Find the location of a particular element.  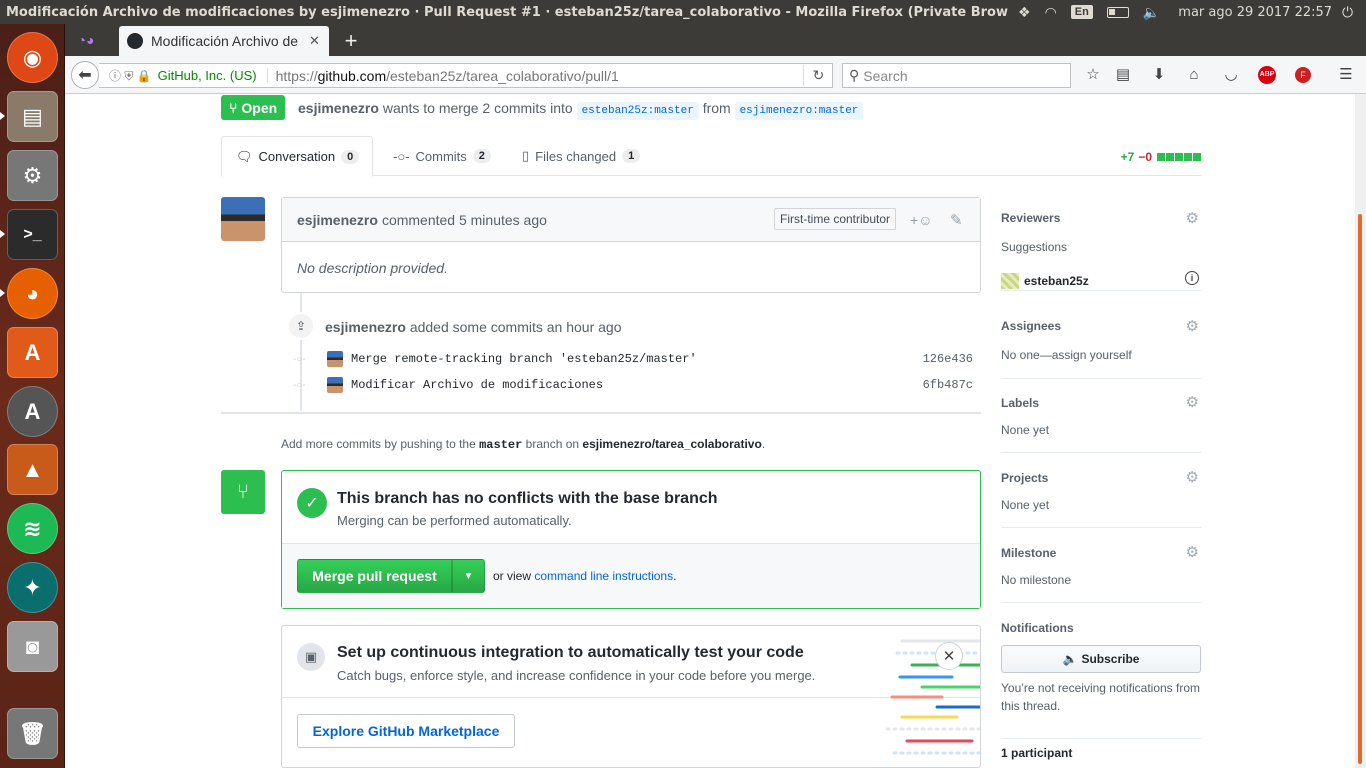

spotify-icon: ≋ is located at coordinates (32, 528).